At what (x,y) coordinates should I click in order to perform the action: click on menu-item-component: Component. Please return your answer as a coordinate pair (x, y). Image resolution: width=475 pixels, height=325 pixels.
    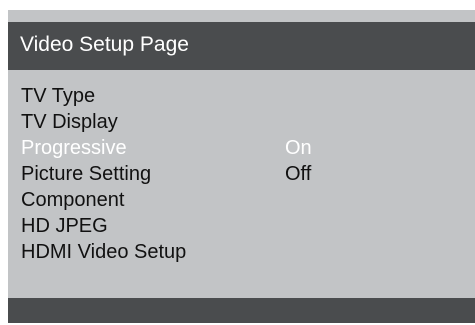
    Looking at the image, I should click on (103, 200).